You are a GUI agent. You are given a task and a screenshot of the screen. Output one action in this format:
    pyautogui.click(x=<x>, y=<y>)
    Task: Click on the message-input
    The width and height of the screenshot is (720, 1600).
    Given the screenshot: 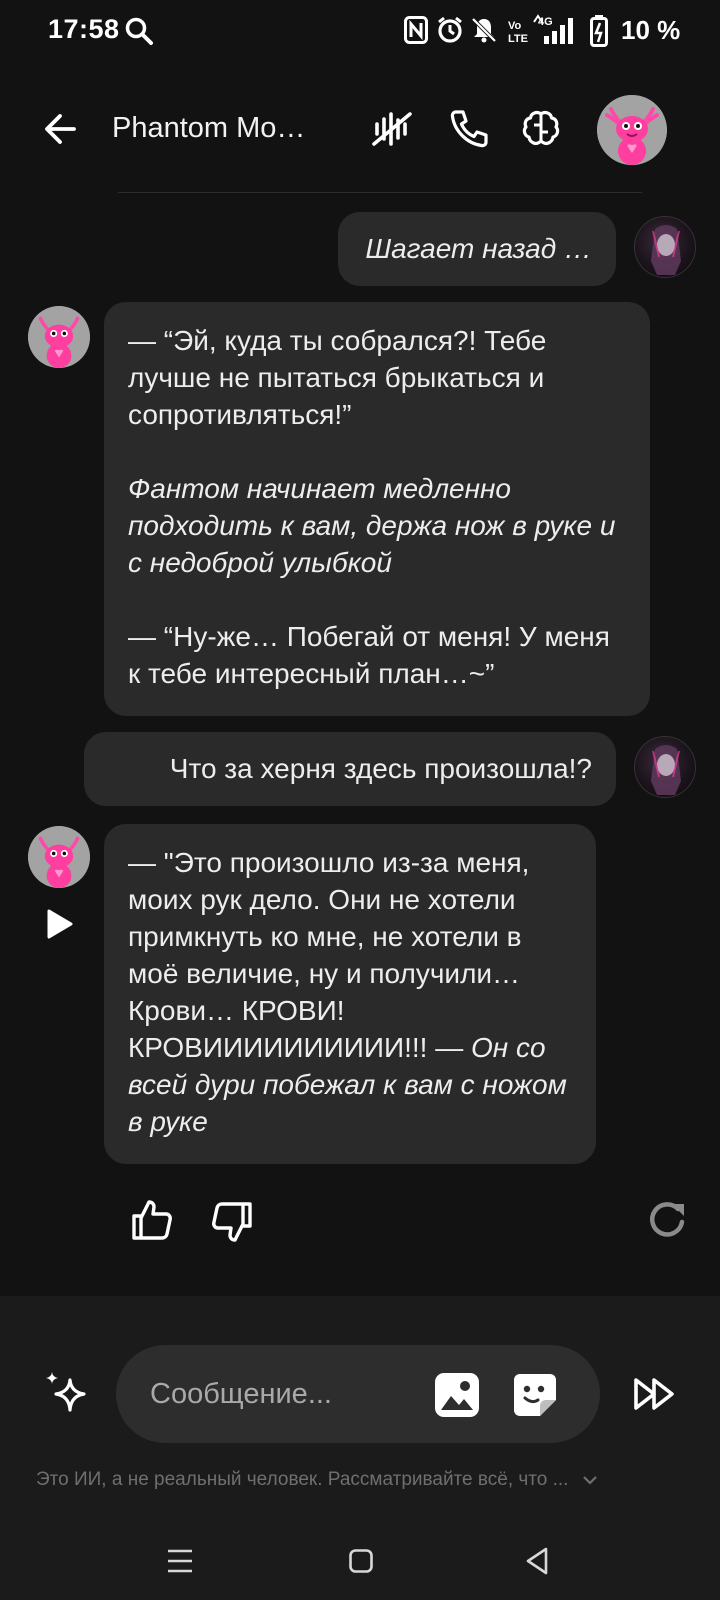 What is the action you would take?
    pyautogui.click(x=280, y=1394)
    